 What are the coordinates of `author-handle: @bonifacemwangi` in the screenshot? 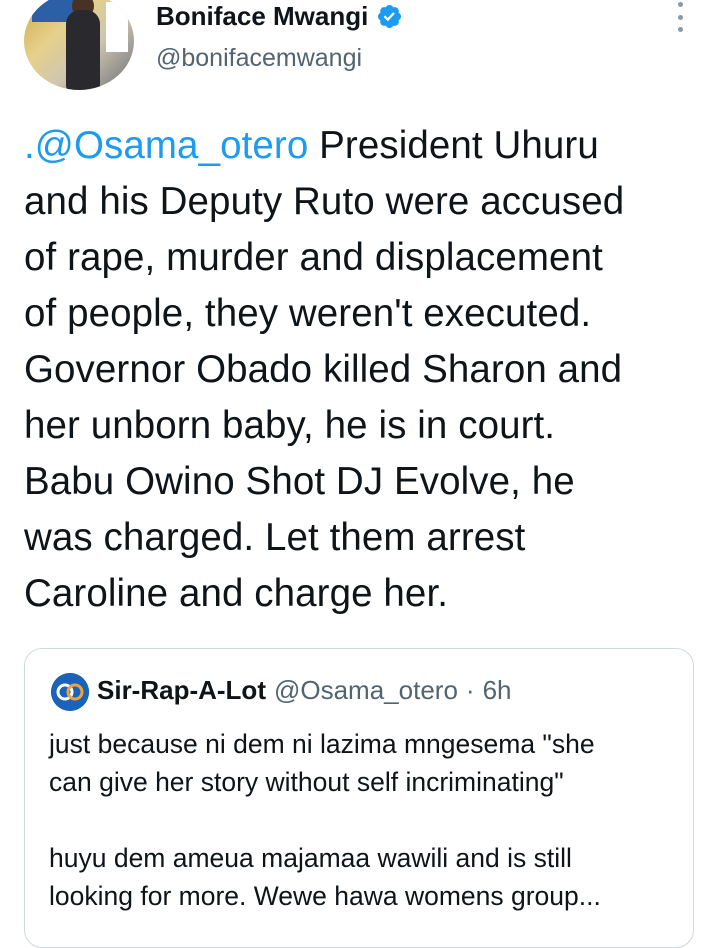 It's located at (259, 58).